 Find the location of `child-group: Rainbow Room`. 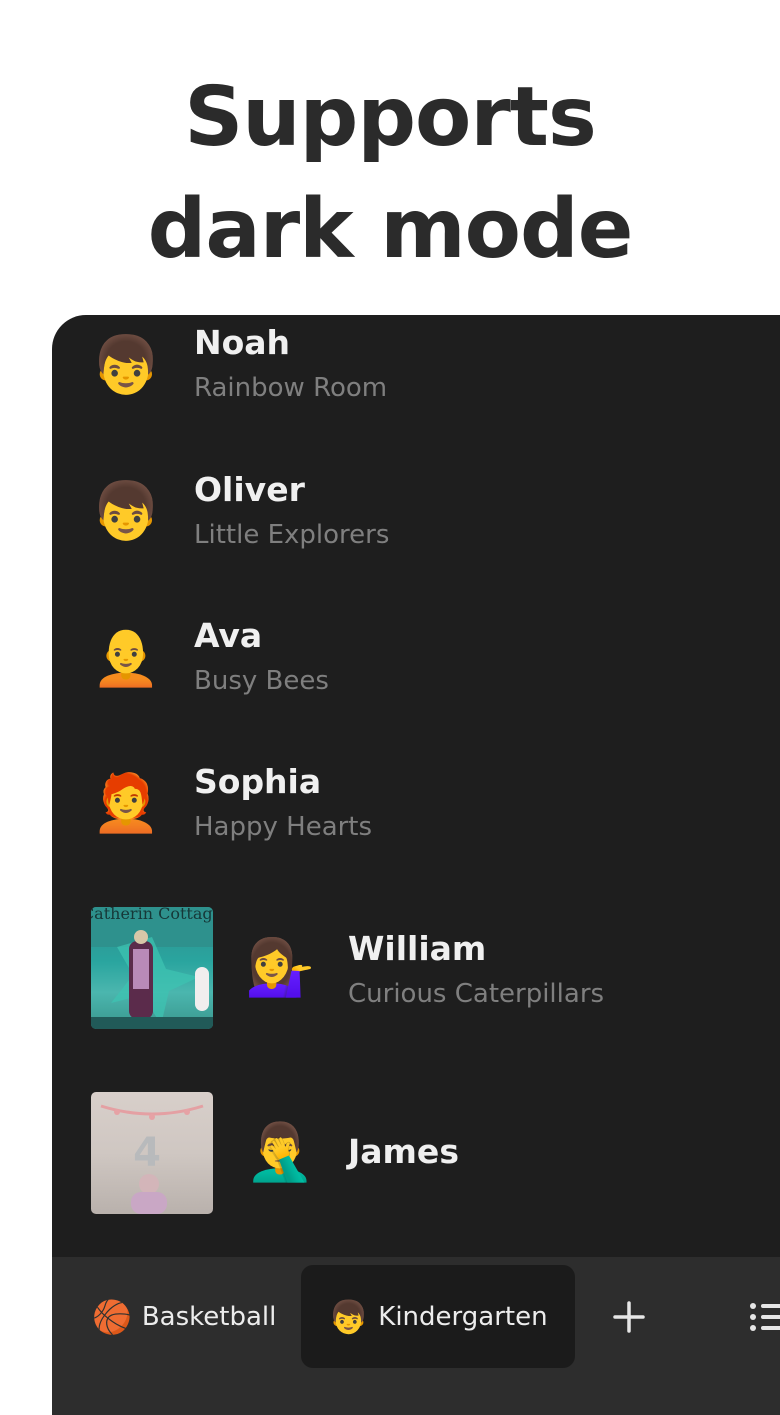

child-group: Rainbow Room is located at coordinates (291, 388).